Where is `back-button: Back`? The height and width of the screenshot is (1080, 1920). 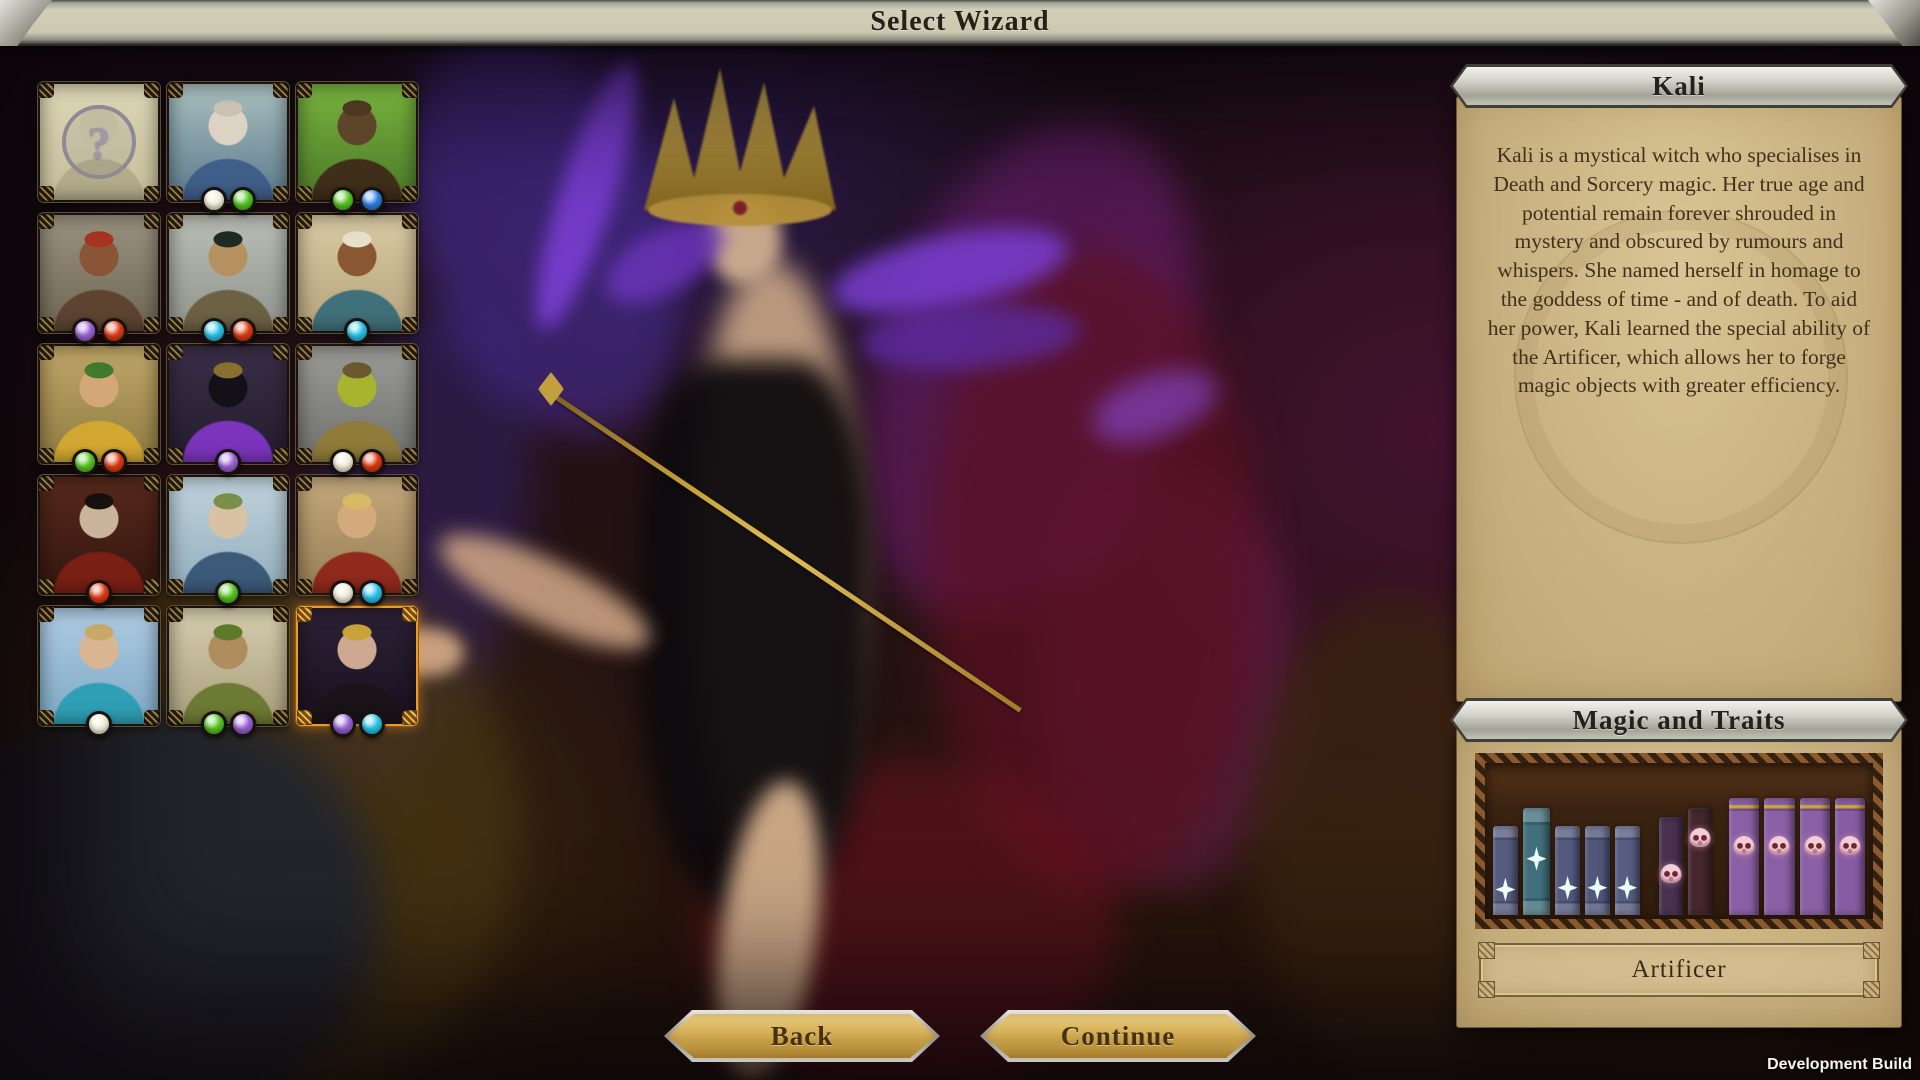 back-button: Back is located at coordinates (802, 1036).